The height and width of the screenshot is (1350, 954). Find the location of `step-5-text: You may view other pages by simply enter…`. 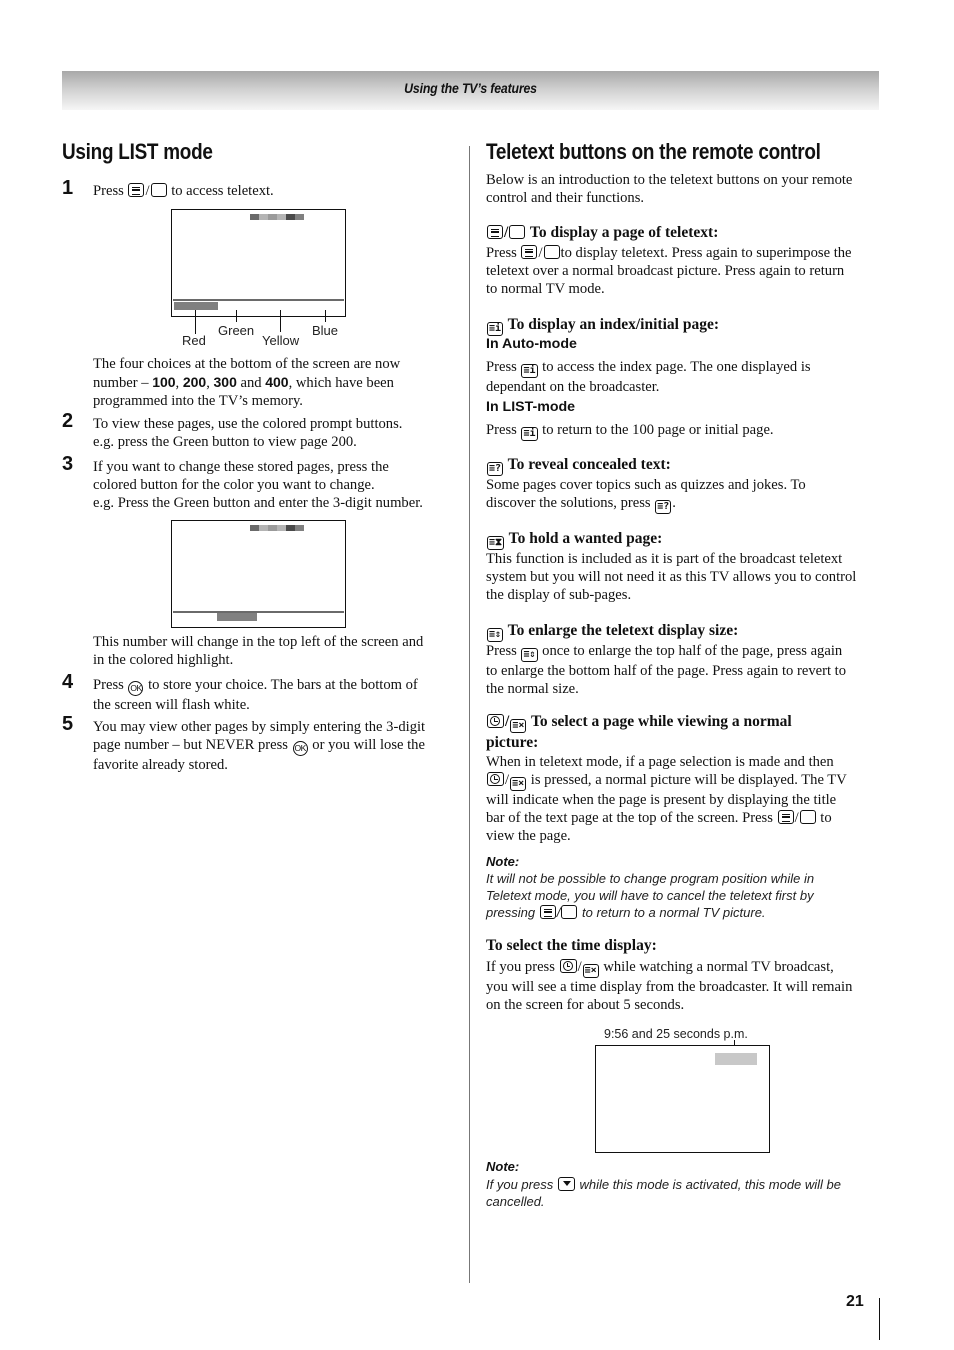

step-5-text: You may view other pages by simply enter… is located at coordinates (259, 746).